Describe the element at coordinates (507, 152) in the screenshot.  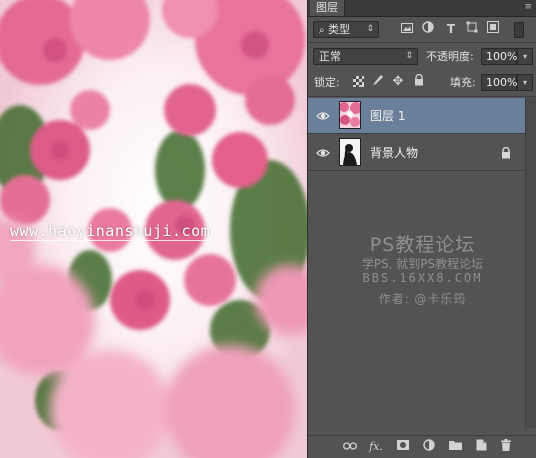
I see `lock-icon` at that location.